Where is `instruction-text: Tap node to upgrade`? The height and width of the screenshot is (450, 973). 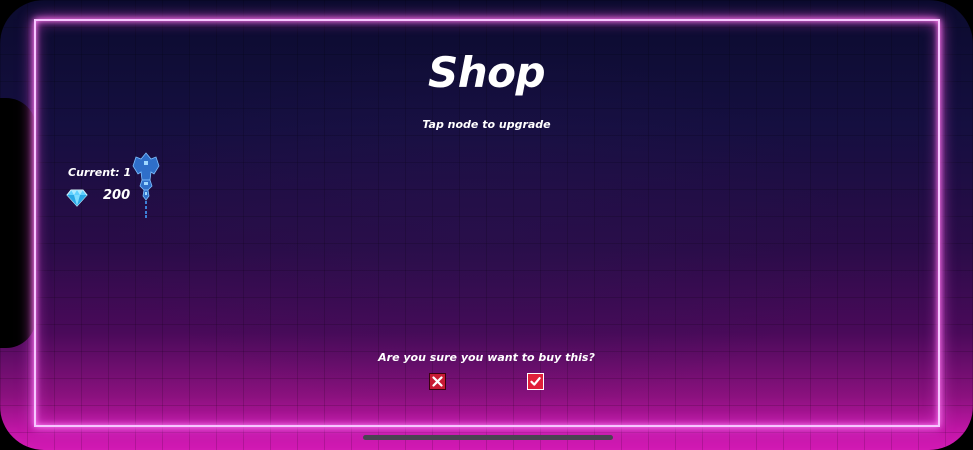 instruction-text: Tap node to upgrade is located at coordinates (486, 124).